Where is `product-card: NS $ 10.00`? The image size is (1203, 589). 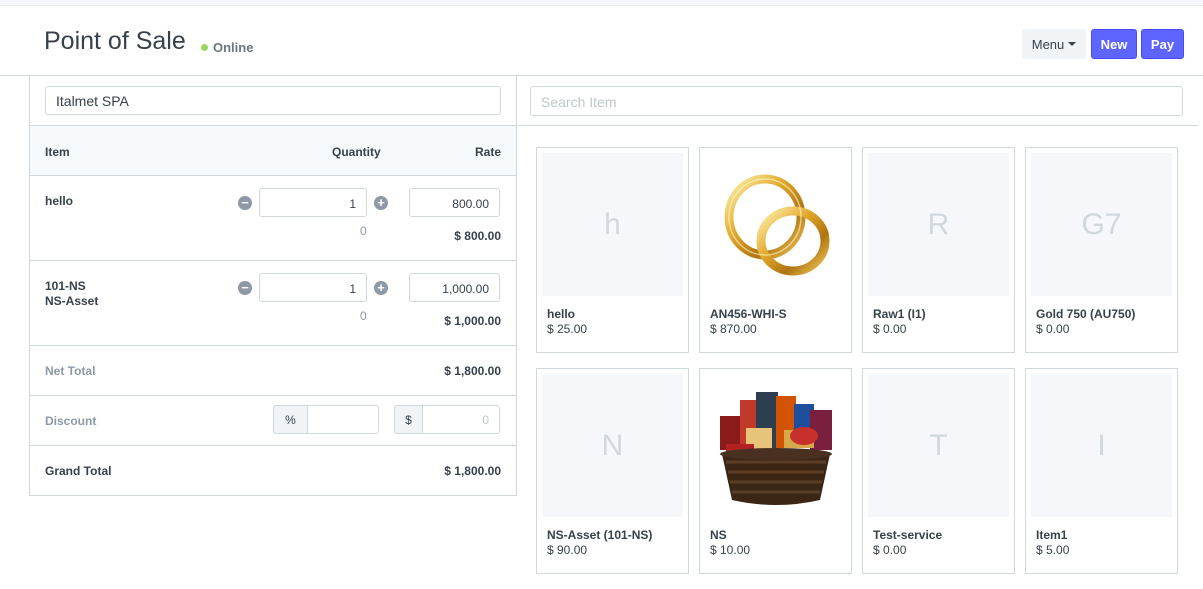
product-card: NS $ 10.00 is located at coordinates (775, 471).